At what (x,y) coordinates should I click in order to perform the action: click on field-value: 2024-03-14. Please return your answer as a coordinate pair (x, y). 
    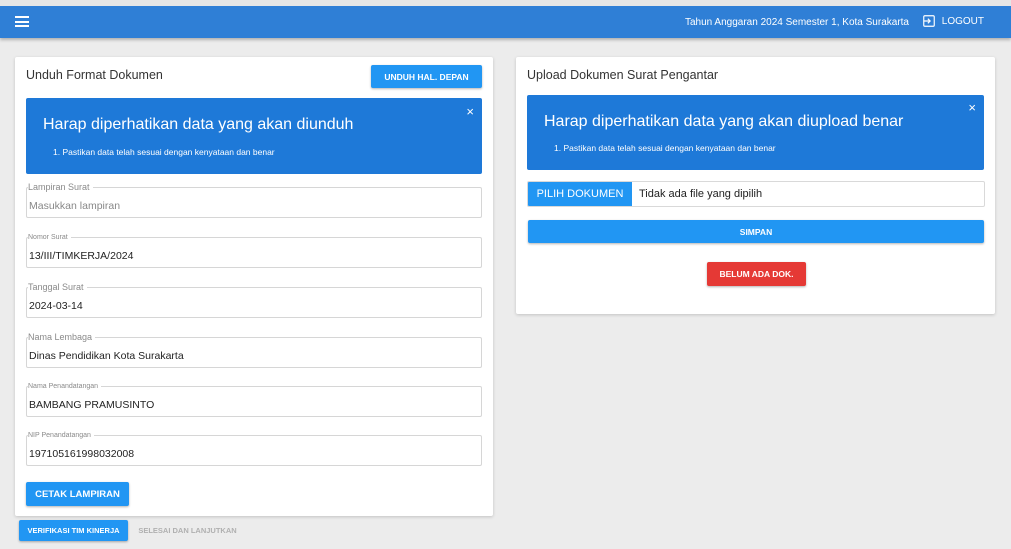
    Looking at the image, I should click on (56, 306).